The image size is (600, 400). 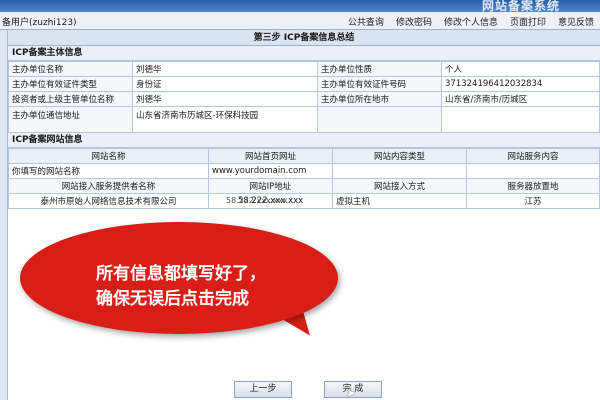 I want to click on table-row: 主办单位通信地址 山东省济南市历城区-环保科技园, so click(x=304, y=119).